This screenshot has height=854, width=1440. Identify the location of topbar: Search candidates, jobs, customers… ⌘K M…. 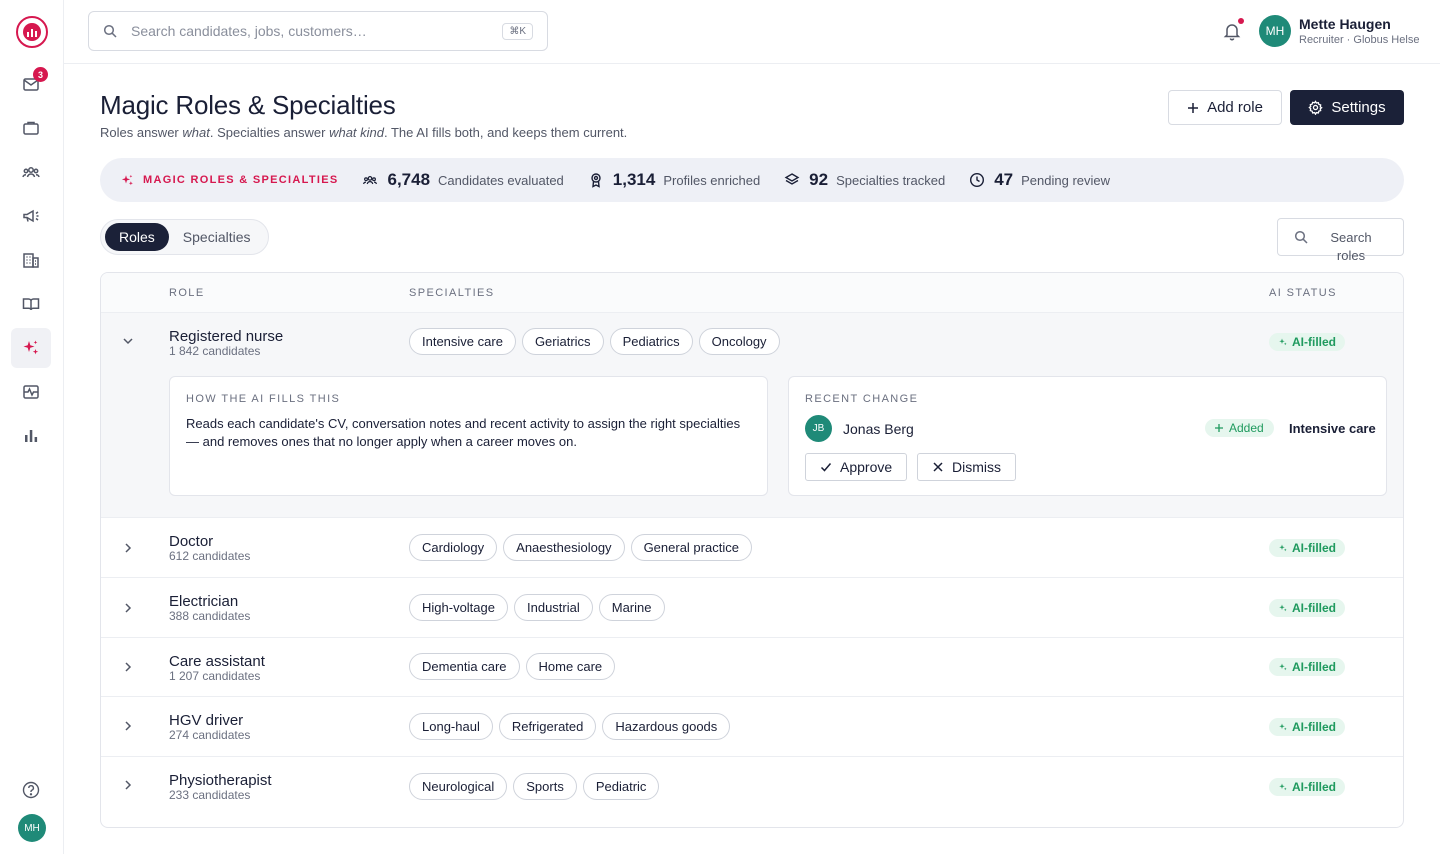
(752, 32).